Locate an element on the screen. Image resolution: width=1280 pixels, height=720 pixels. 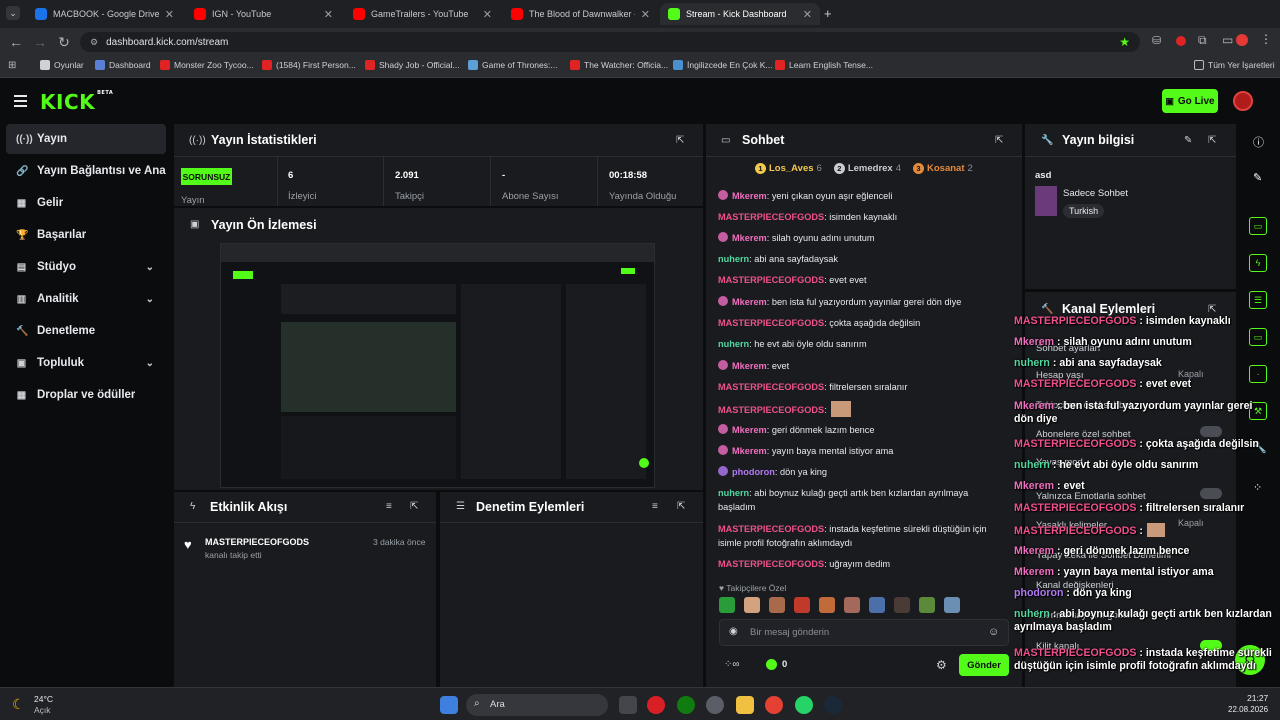
whatsapp-icon is located at coordinates (804, 705).